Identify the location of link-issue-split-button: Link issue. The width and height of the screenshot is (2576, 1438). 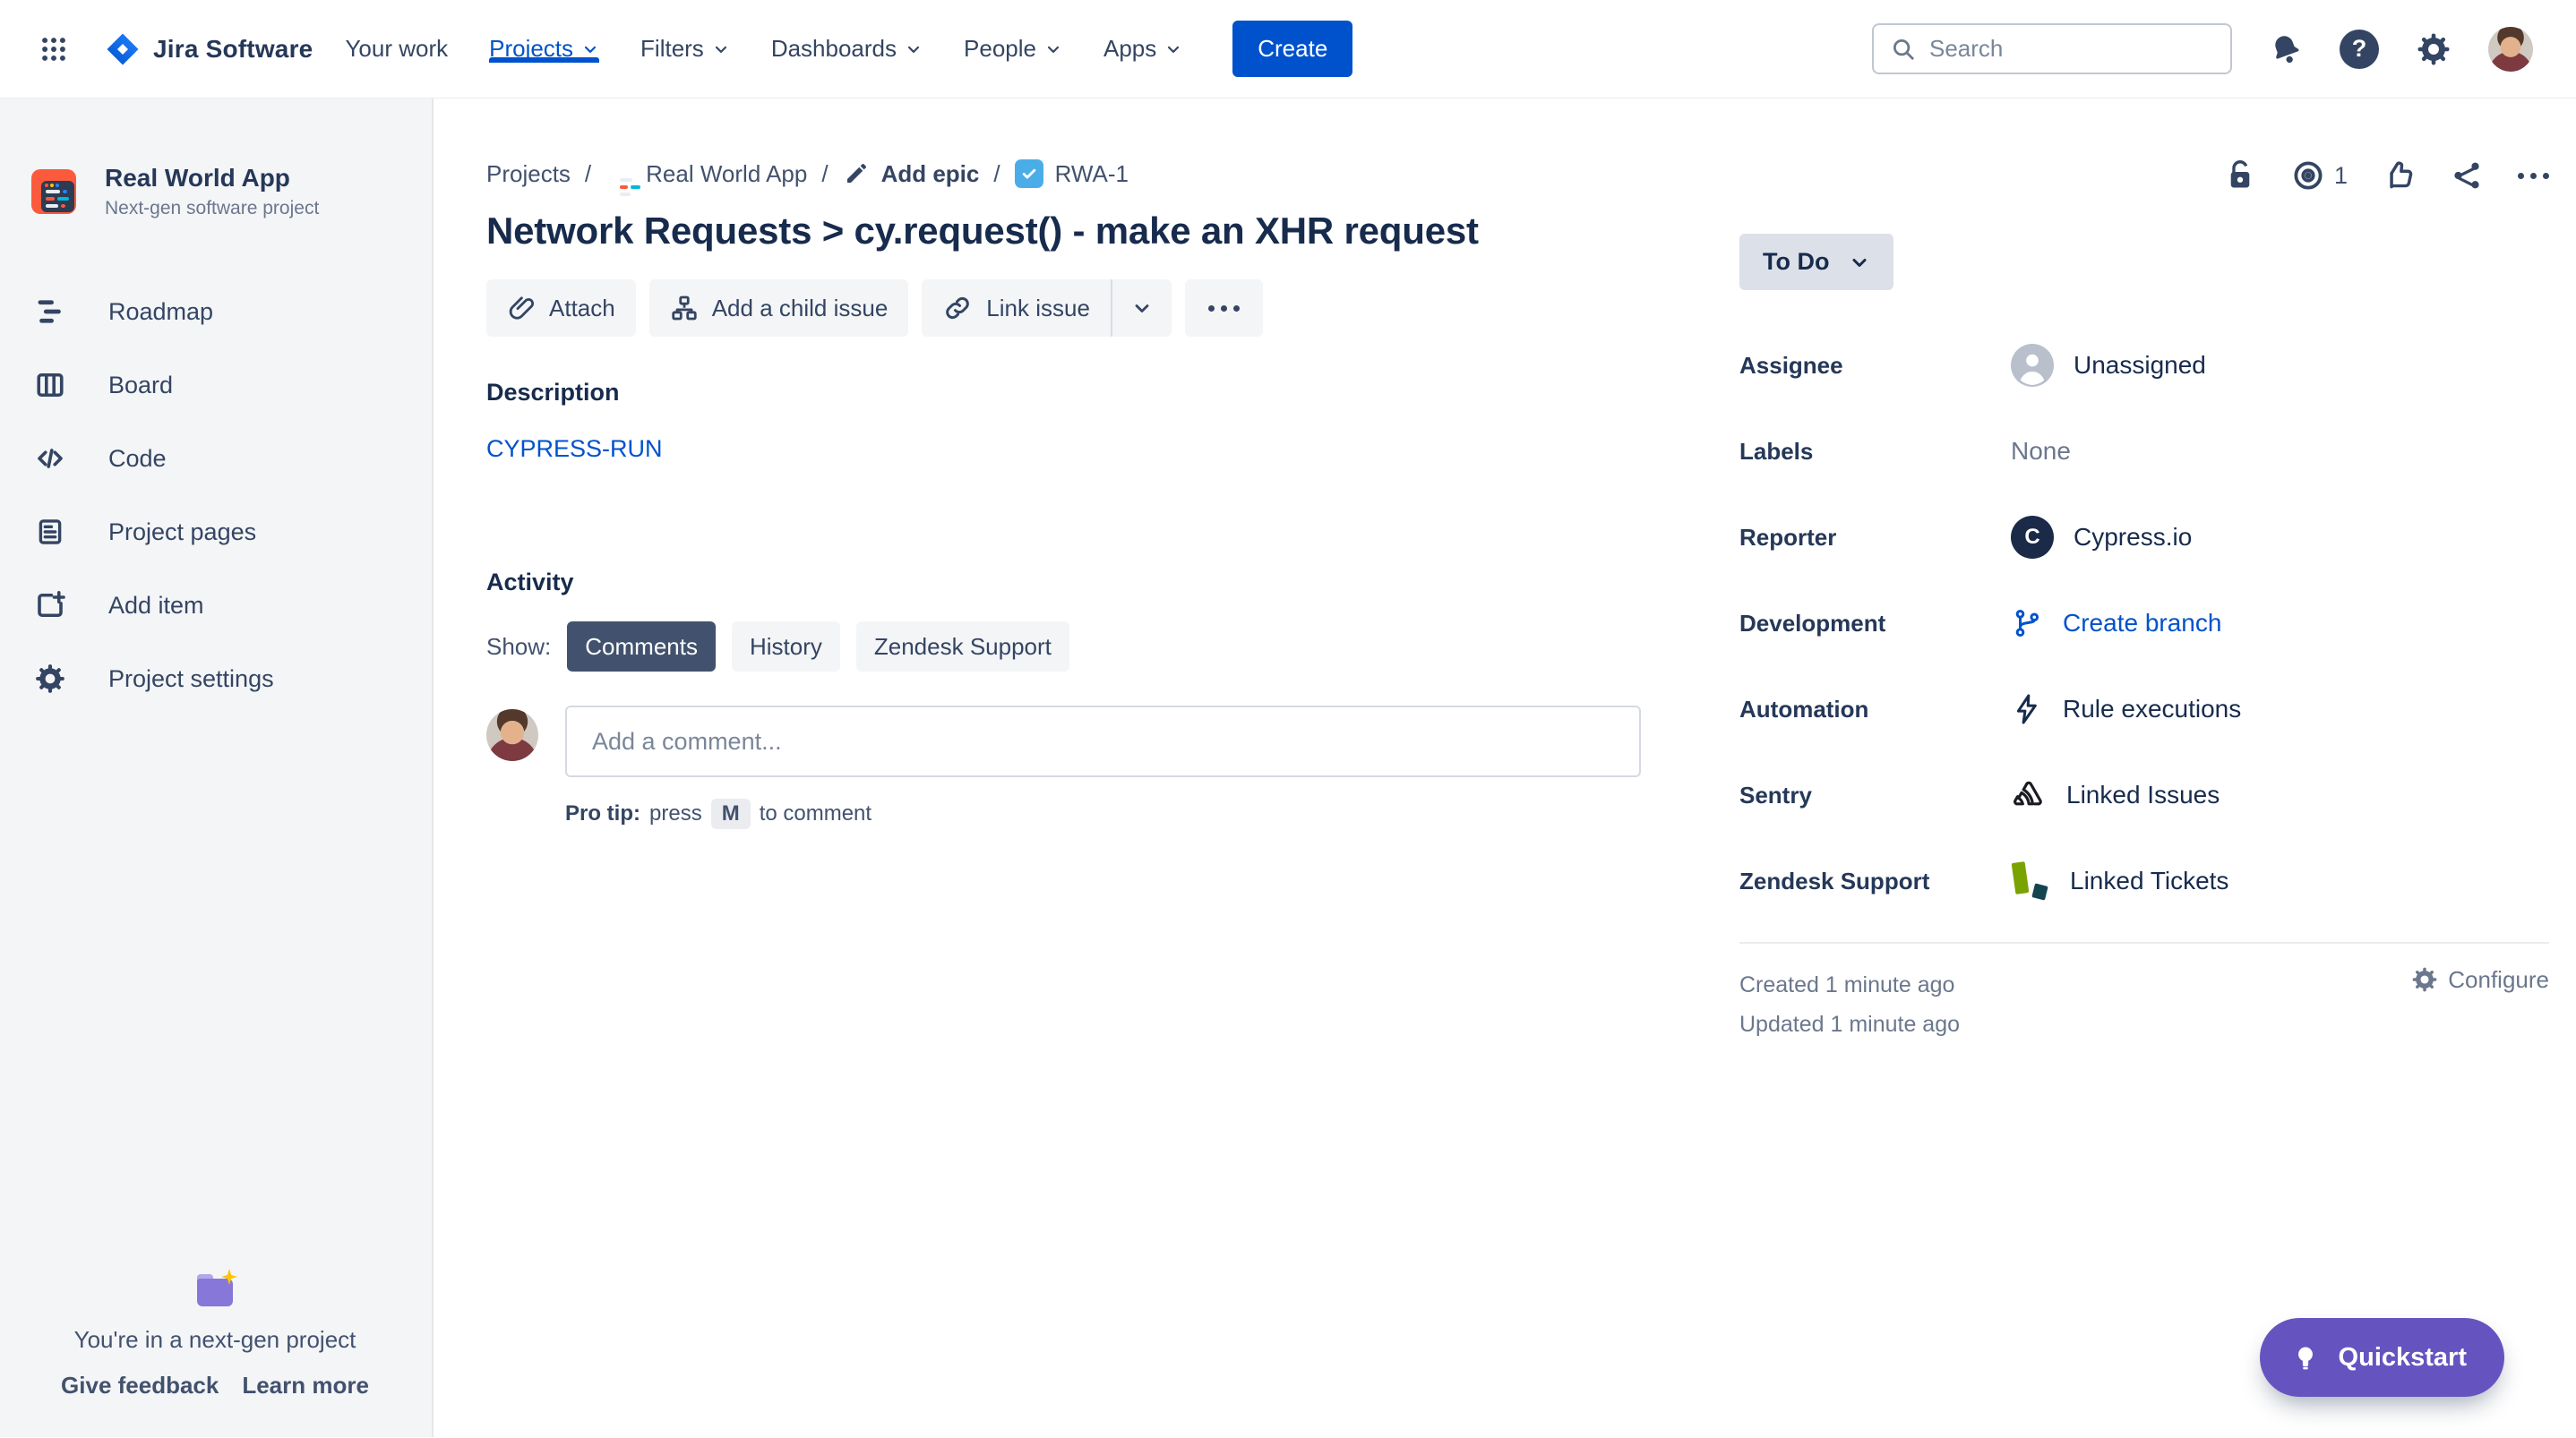
(1047, 308).